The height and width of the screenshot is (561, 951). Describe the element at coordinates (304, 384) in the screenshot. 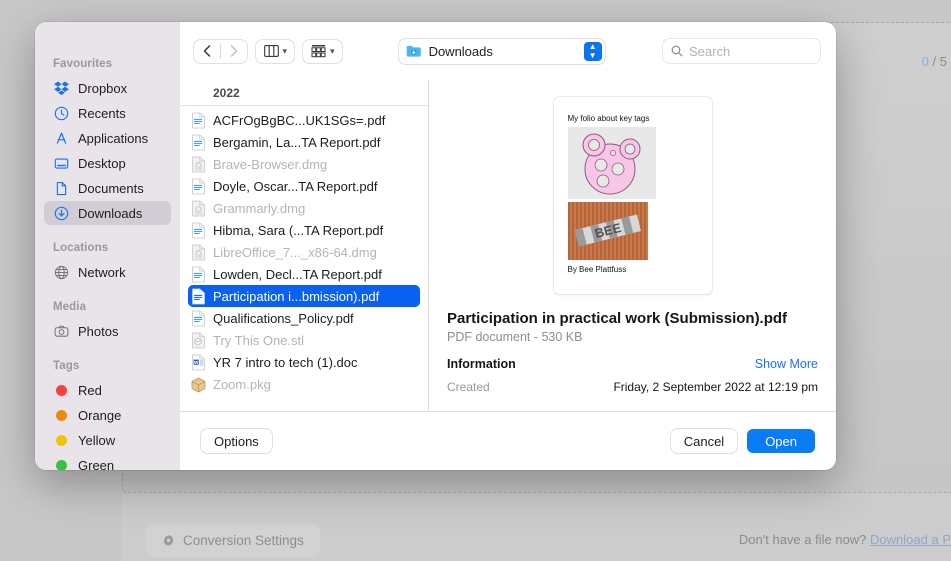

I see `file-row: Zoom.pkg` at that location.